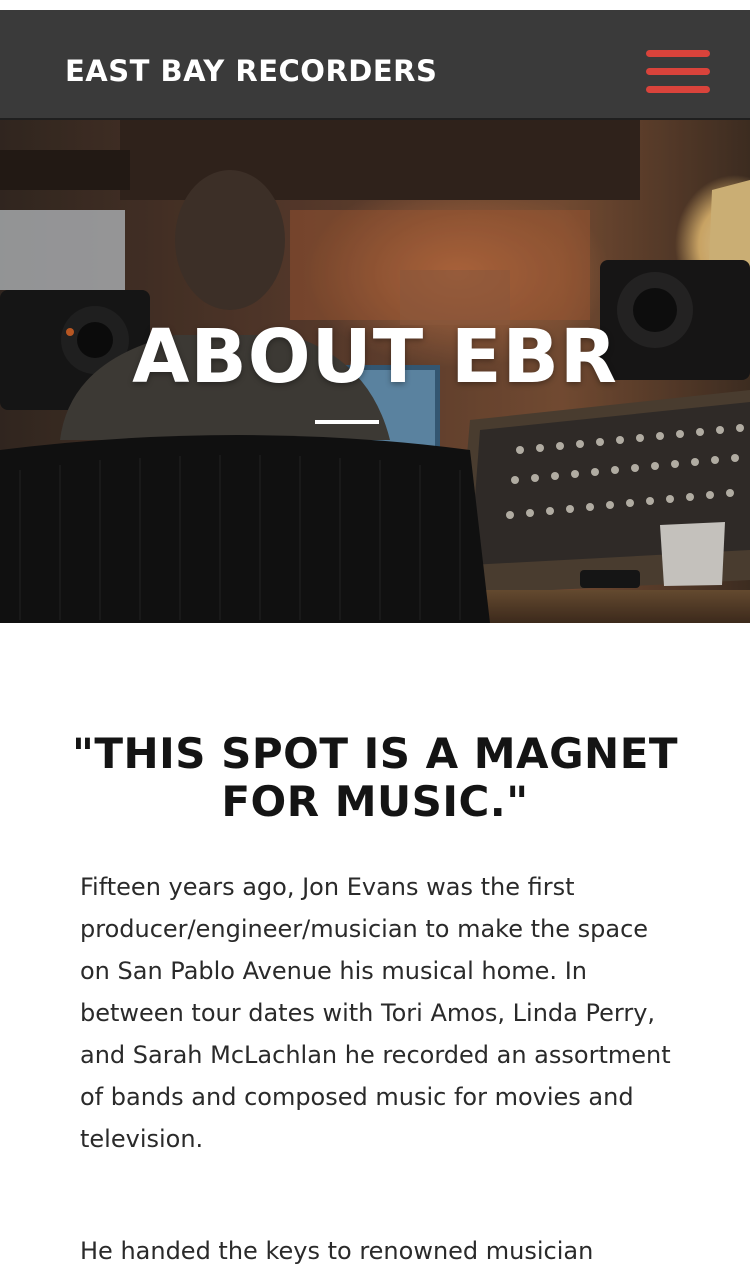 Image resolution: width=750 pixels, height=1264 pixels. Describe the element at coordinates (337, 1250) in the screenshot. I see `about-paragraph: He handed the keys to renowned musician` at that location.